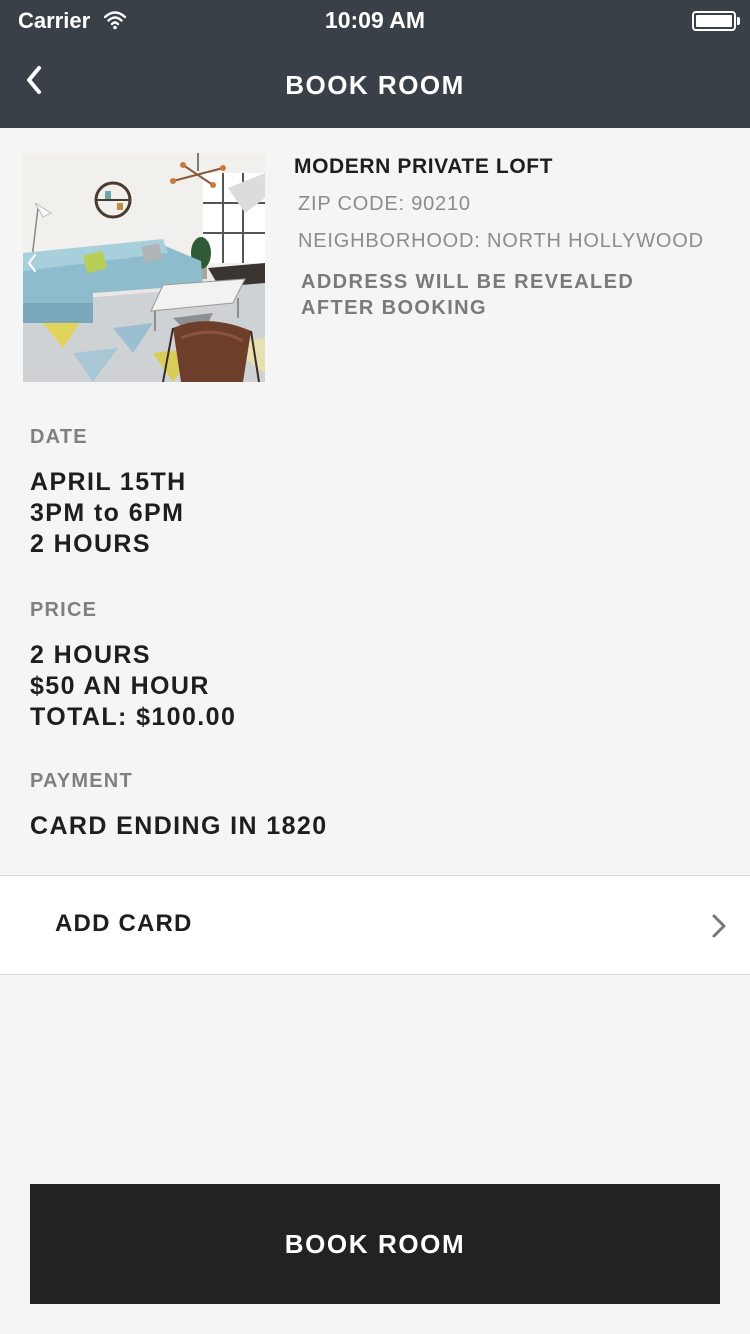 This screenshot has width=750, height=1334. I want to click on page-title: BOOK ROOM, so click(375, 85).